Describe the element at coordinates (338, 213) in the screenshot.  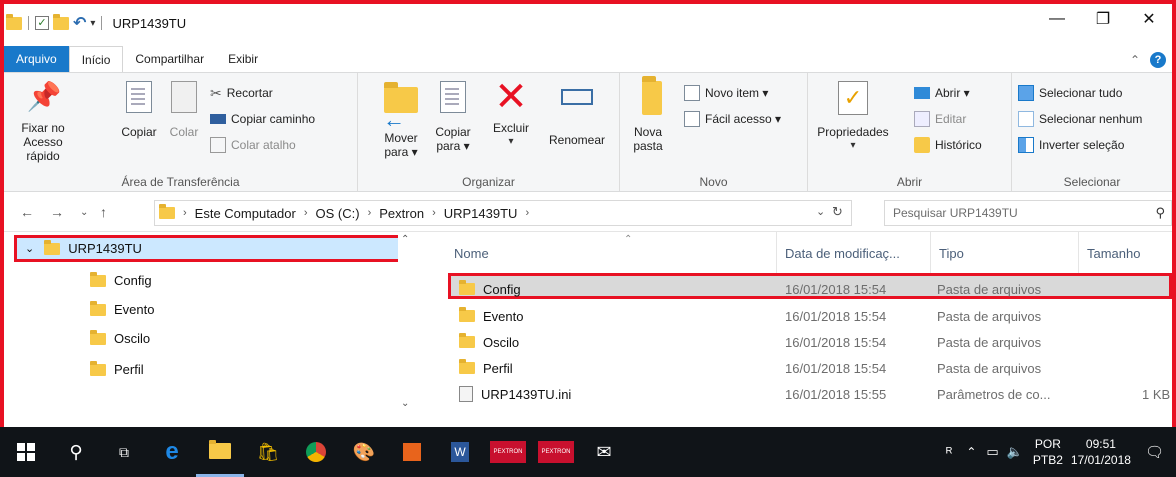
I see `breadcrumb-drive: OS (C:)` at that location.